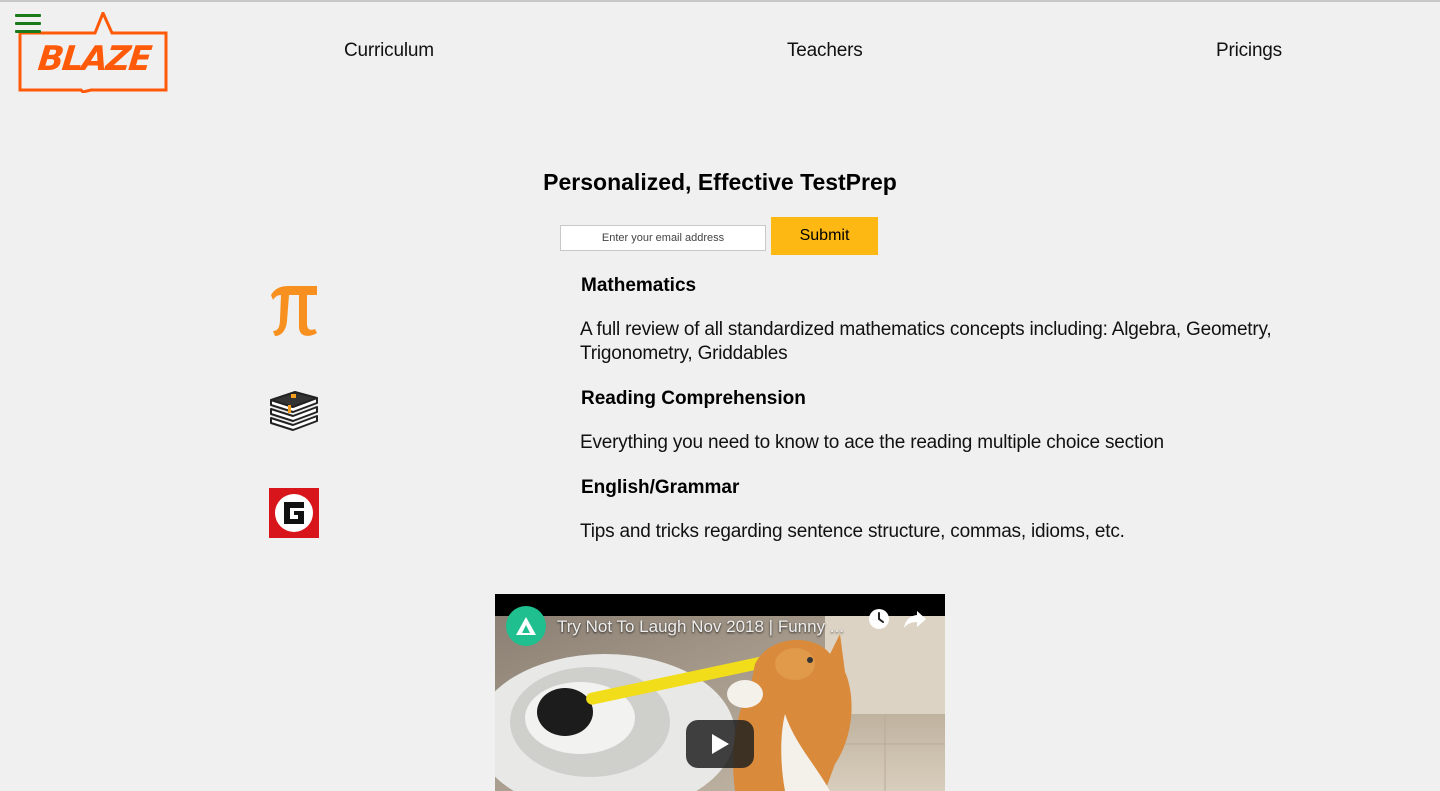  I want to click on nav-curriculum: Curriculum, so click(389, 51).